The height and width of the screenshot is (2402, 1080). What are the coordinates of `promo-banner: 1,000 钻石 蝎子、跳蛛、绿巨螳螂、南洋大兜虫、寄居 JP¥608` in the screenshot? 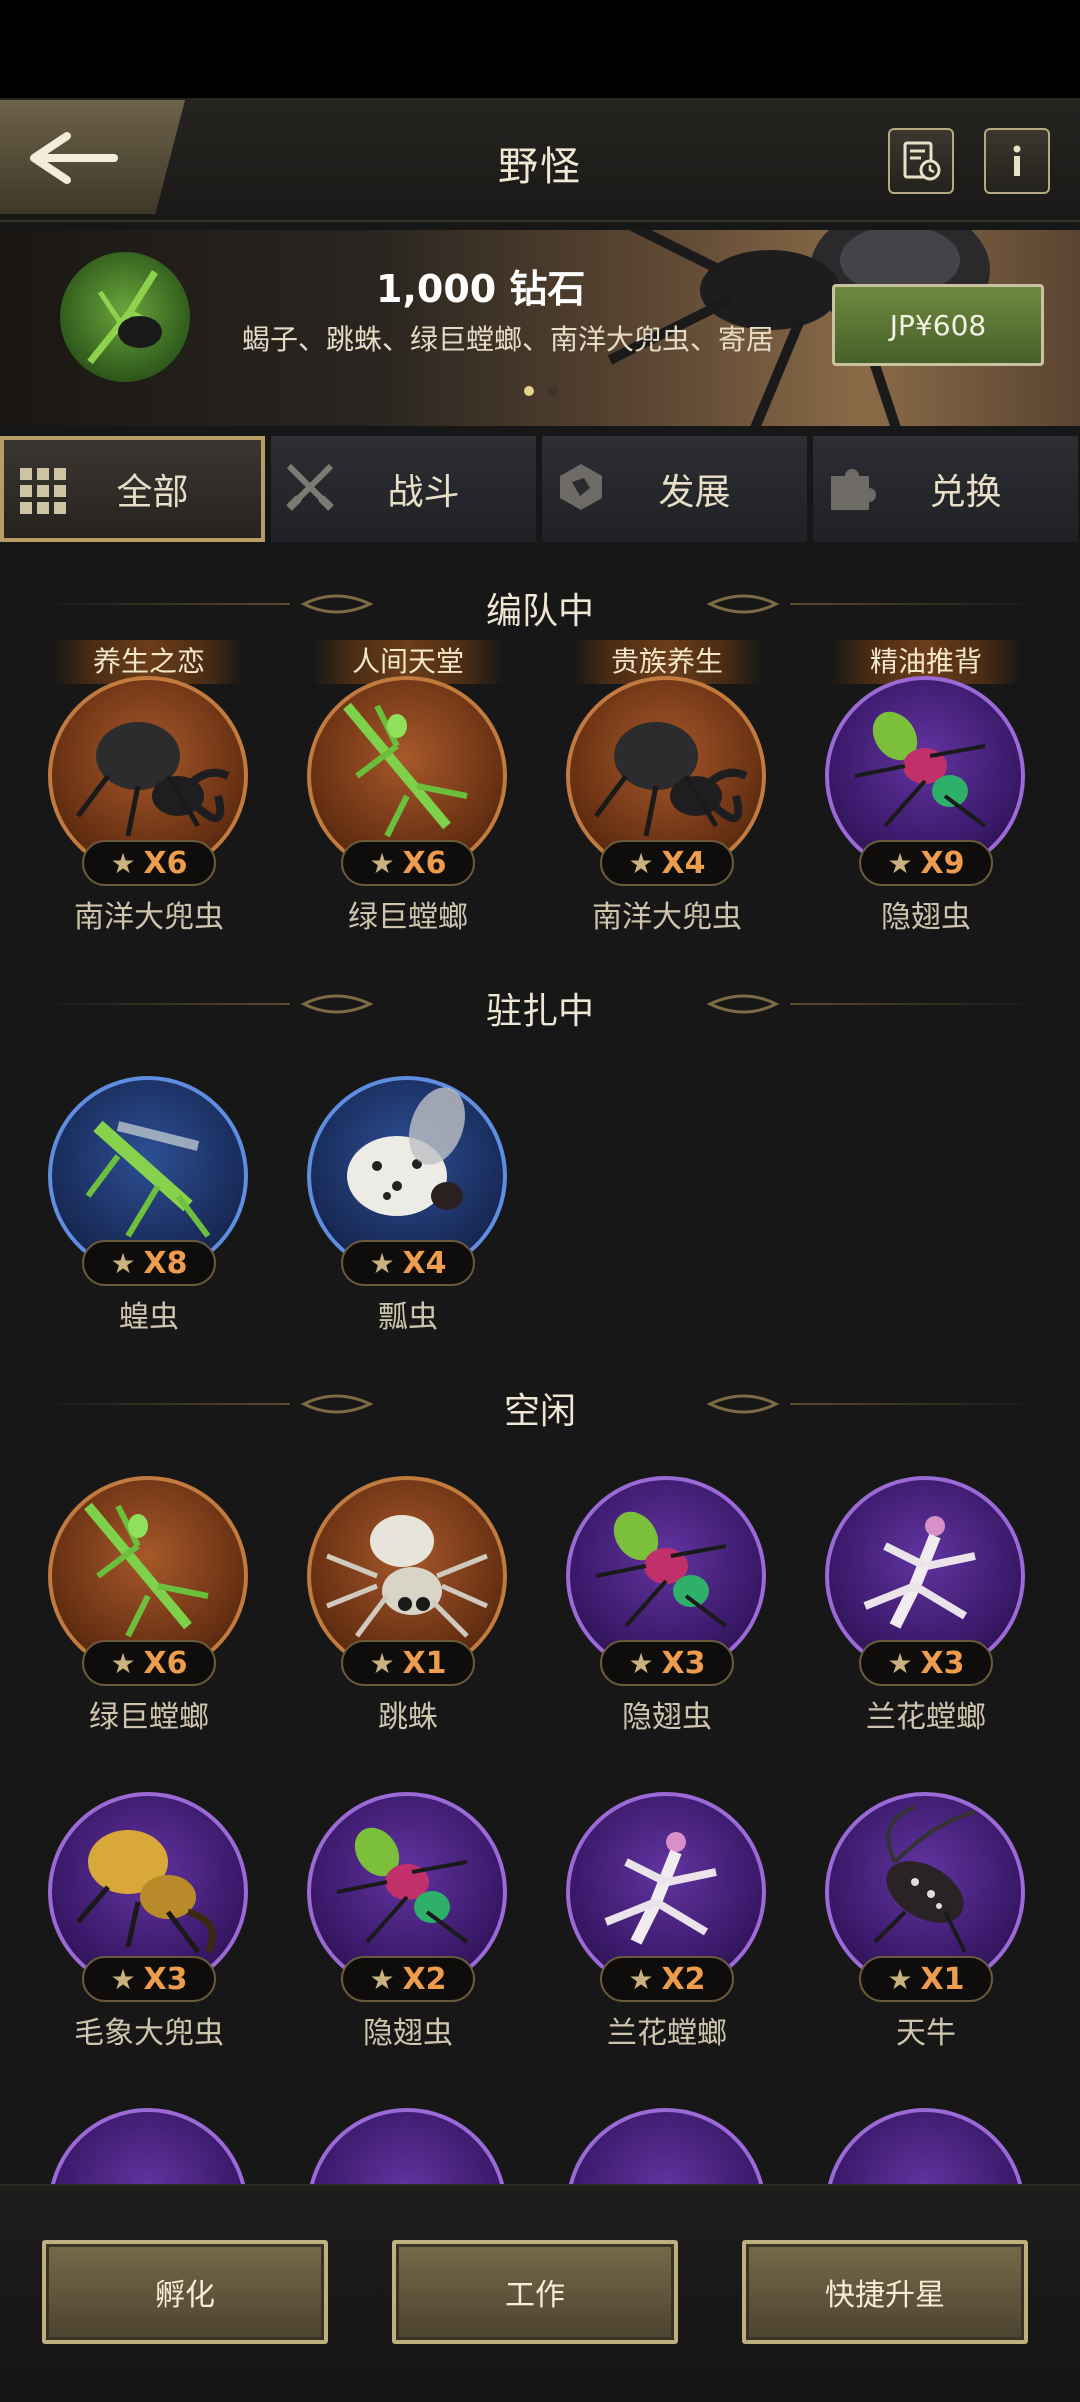 It's located at (540, 328).